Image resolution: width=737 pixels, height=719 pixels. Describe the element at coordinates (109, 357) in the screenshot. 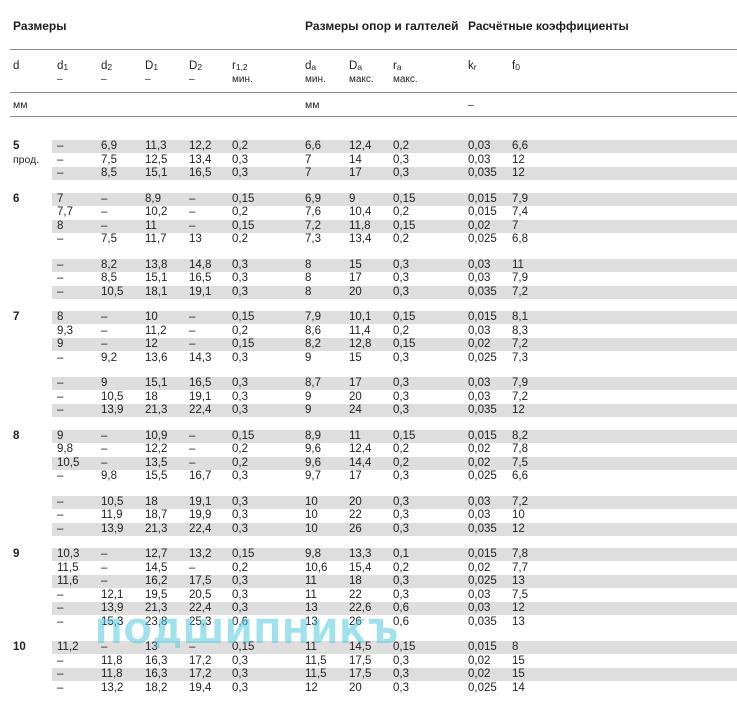

I see `table-cell: 9,2` at that location.